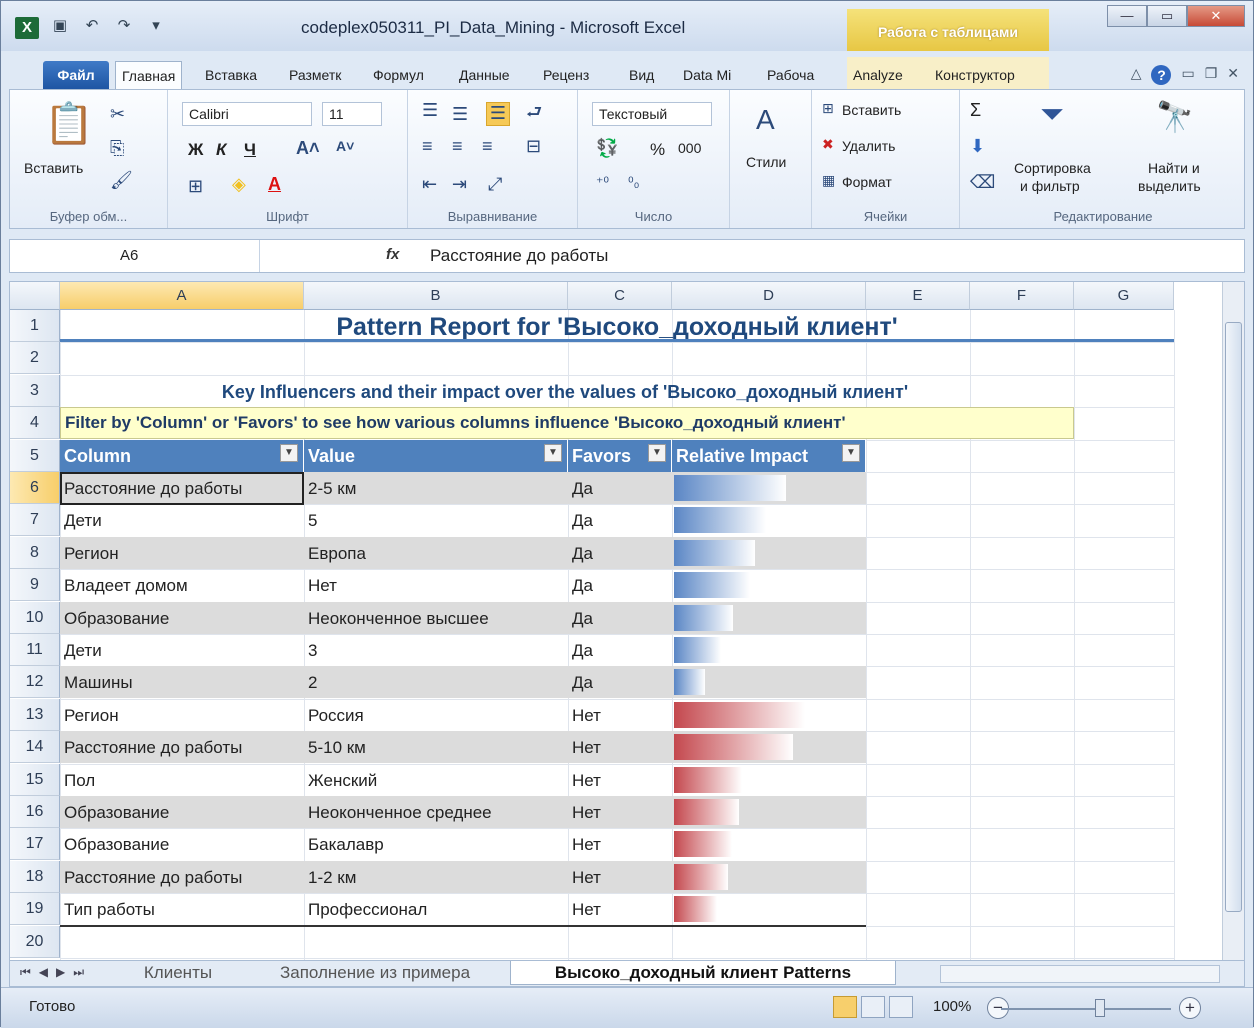 The image size is (1254, 1028). Describe the element at coordinates (352, 114) in the screenshot. I see `font-size-select: 11` at that location.